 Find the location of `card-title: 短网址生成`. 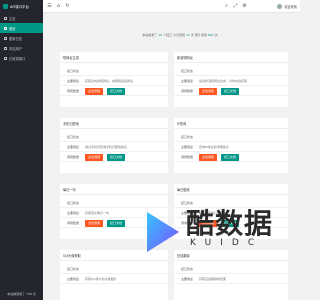

card-title: 短网址生成 is located at coordinates (71, 58).